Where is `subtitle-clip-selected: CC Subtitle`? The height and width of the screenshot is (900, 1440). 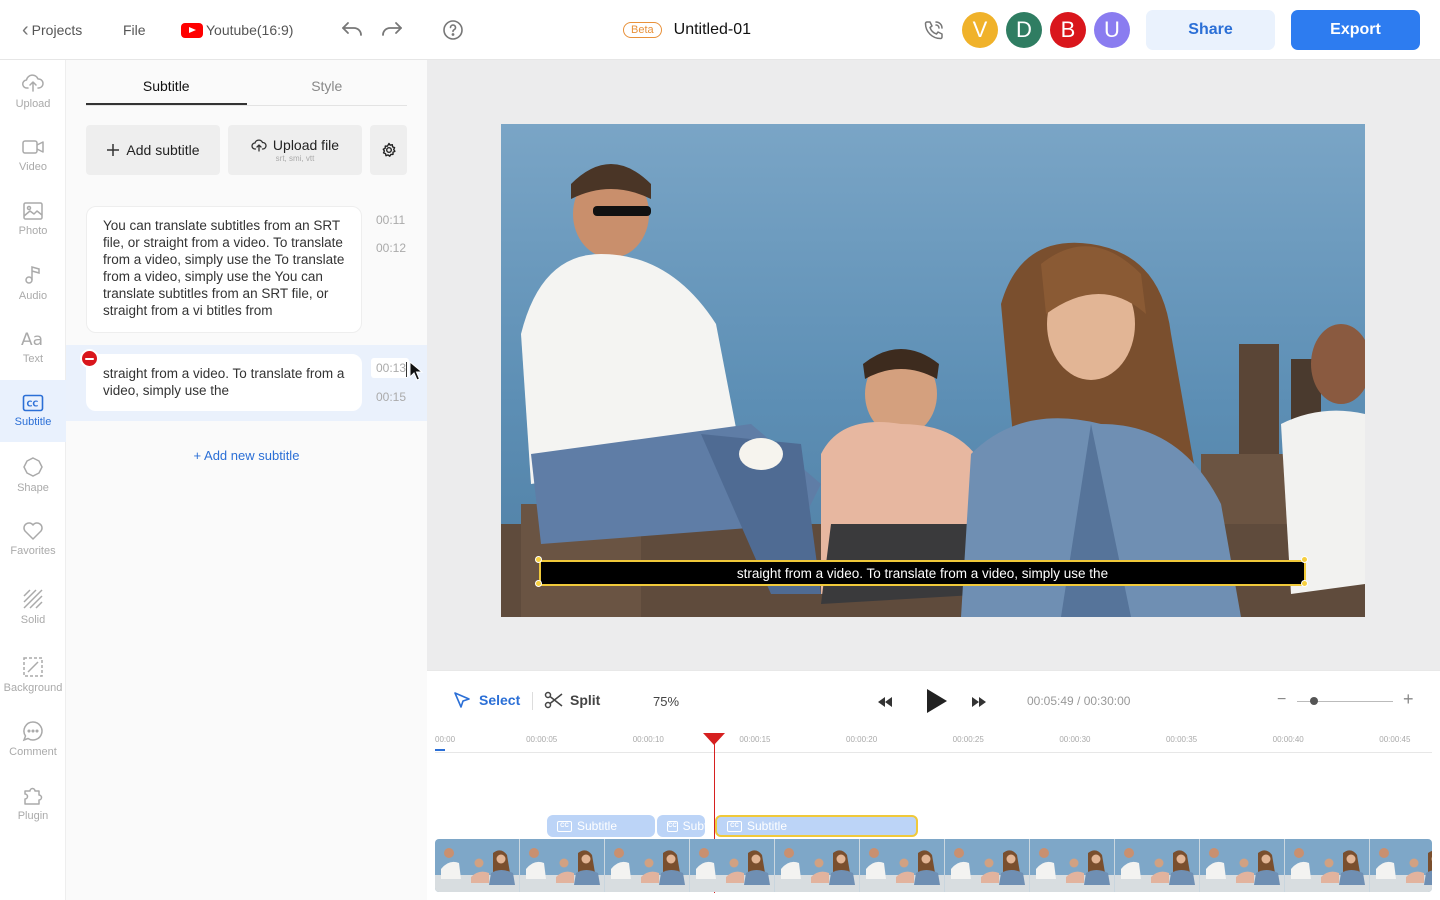 subtitle-clip-selected: CC Subtitle is located at coordinates (816, 826).